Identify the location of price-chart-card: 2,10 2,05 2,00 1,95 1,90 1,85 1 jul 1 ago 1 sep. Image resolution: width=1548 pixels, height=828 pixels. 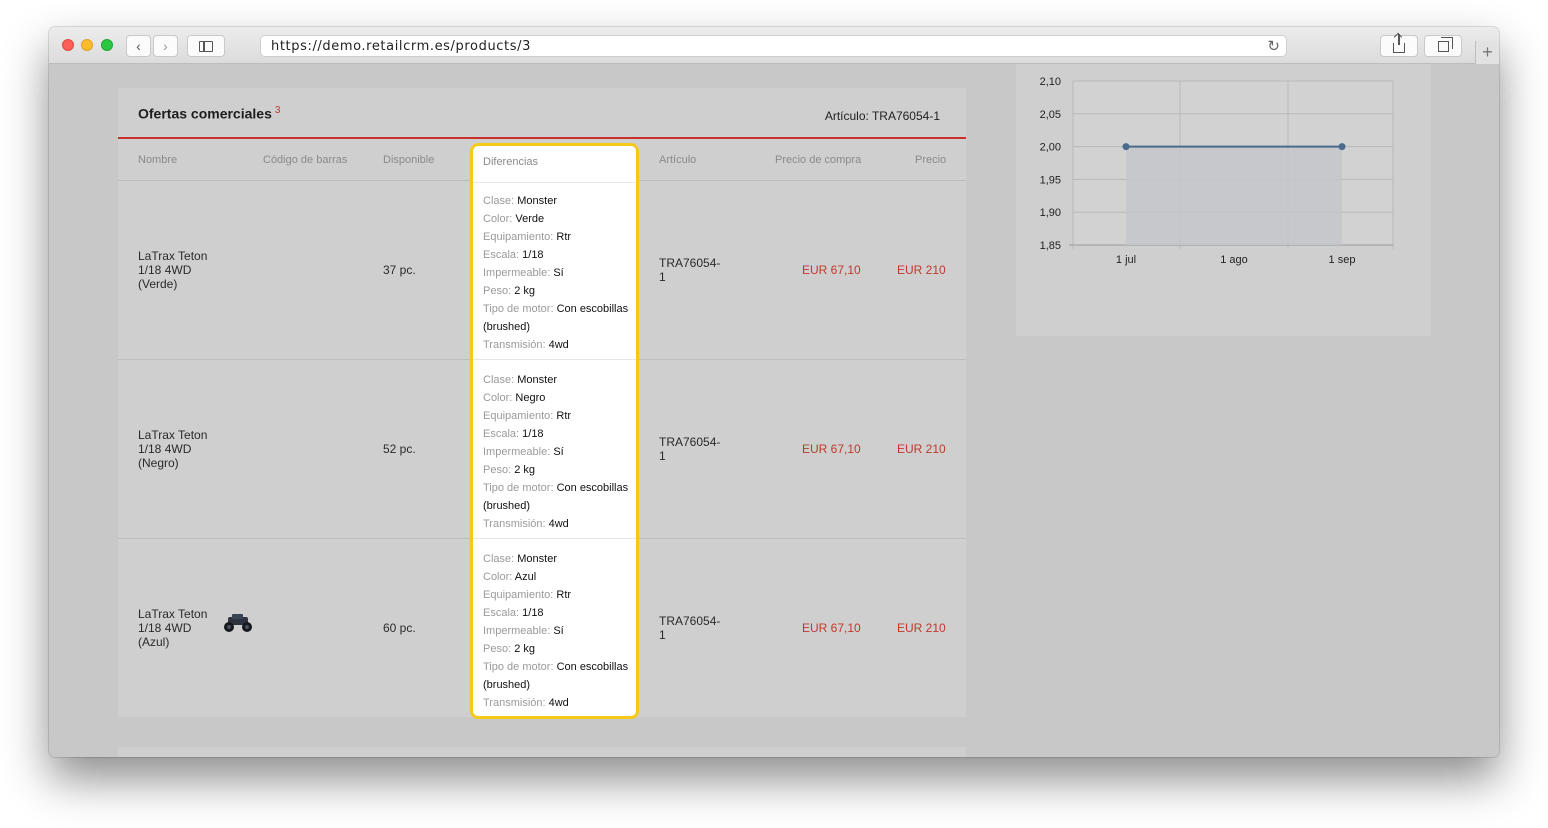
(1223, 200).